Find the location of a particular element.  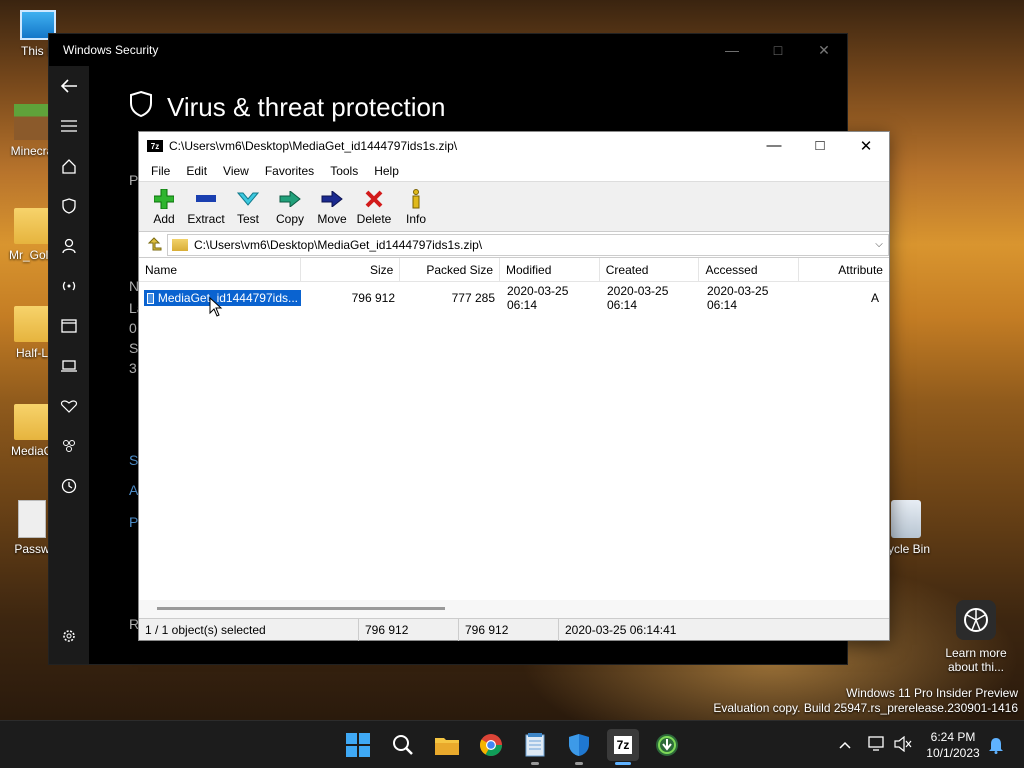

history-icon is located at coordinates (69, 486).